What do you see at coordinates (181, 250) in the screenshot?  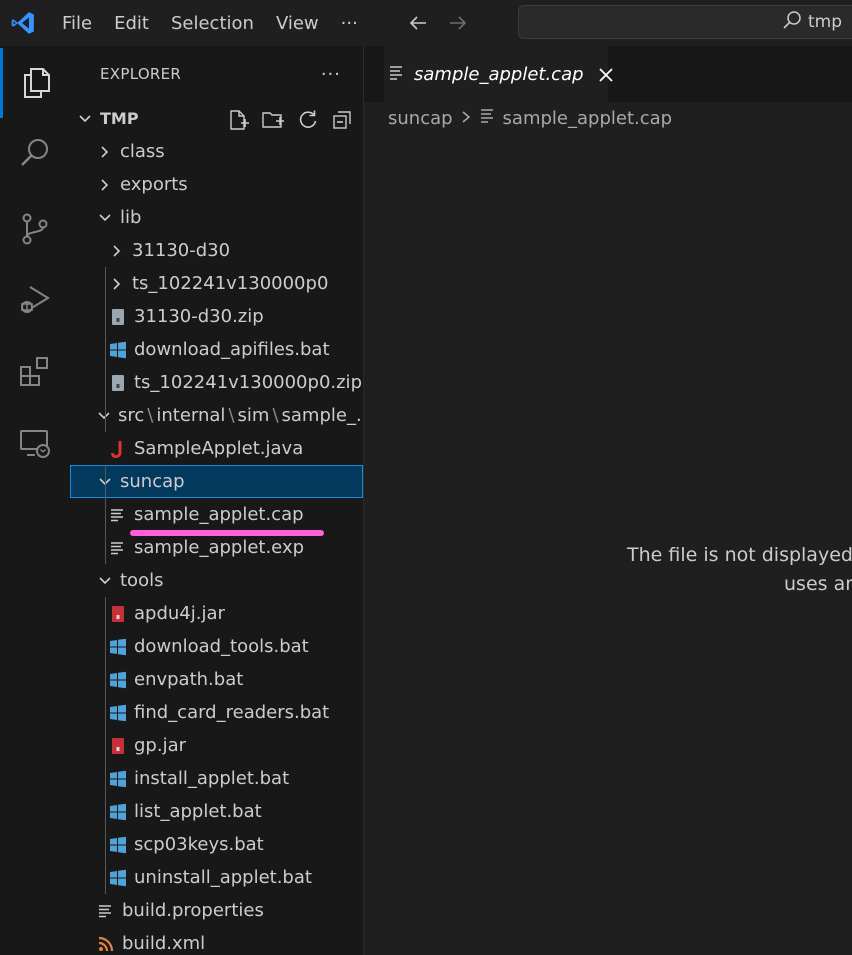 I see `tree-item-label: 31130-d30` at bounding box center [181, 250].